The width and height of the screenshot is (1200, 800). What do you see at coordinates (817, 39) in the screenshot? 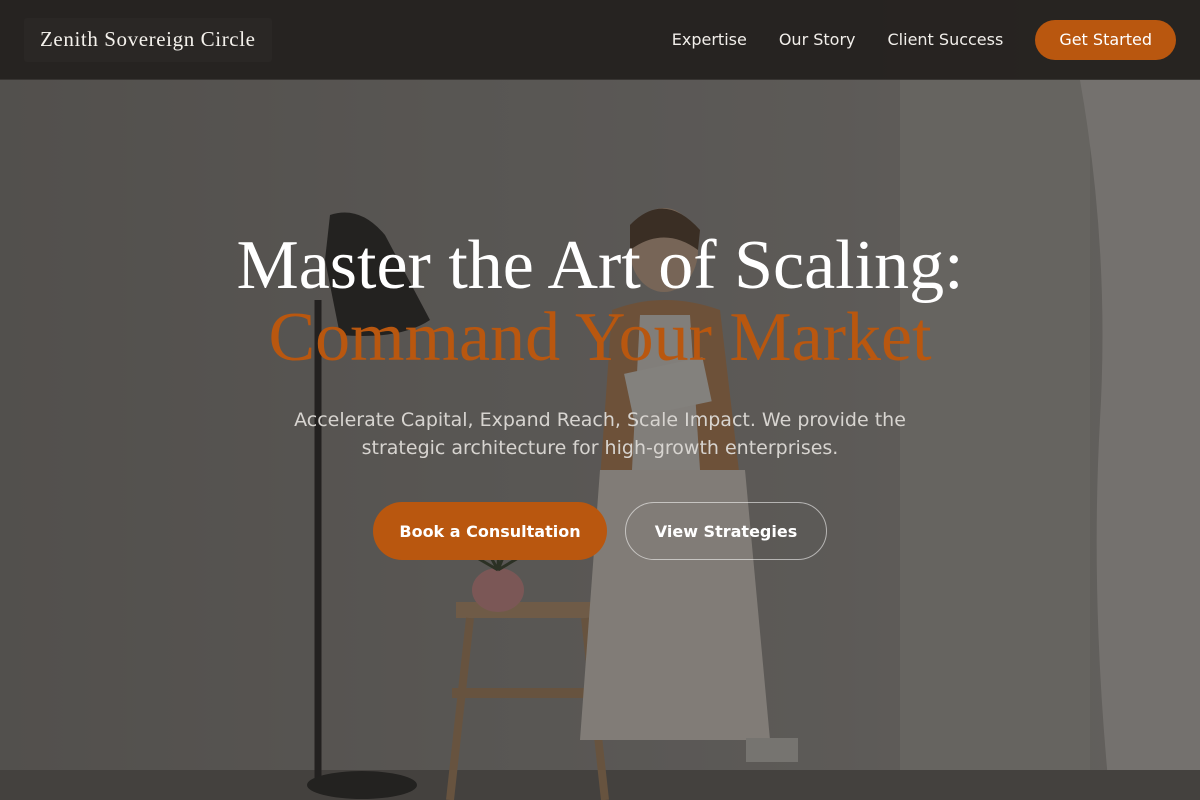
I see `nav-link-our-story: Our Story` at bounding box center [817, 39].